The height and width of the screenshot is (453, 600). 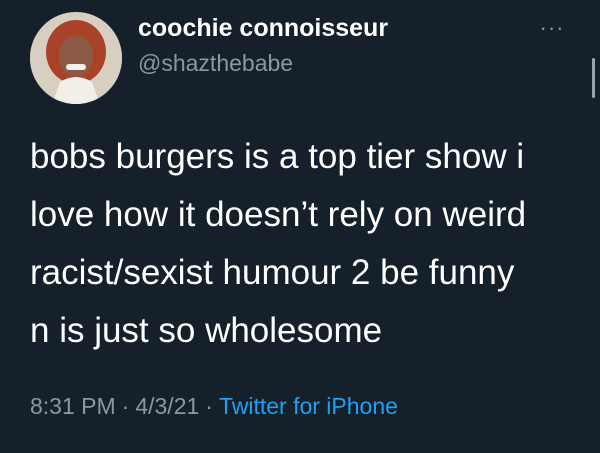 What do you see at coordinates (167, 406) in the screenshot?
I see `tweet-date: 4/3/21` at bounding box center [167, 406].